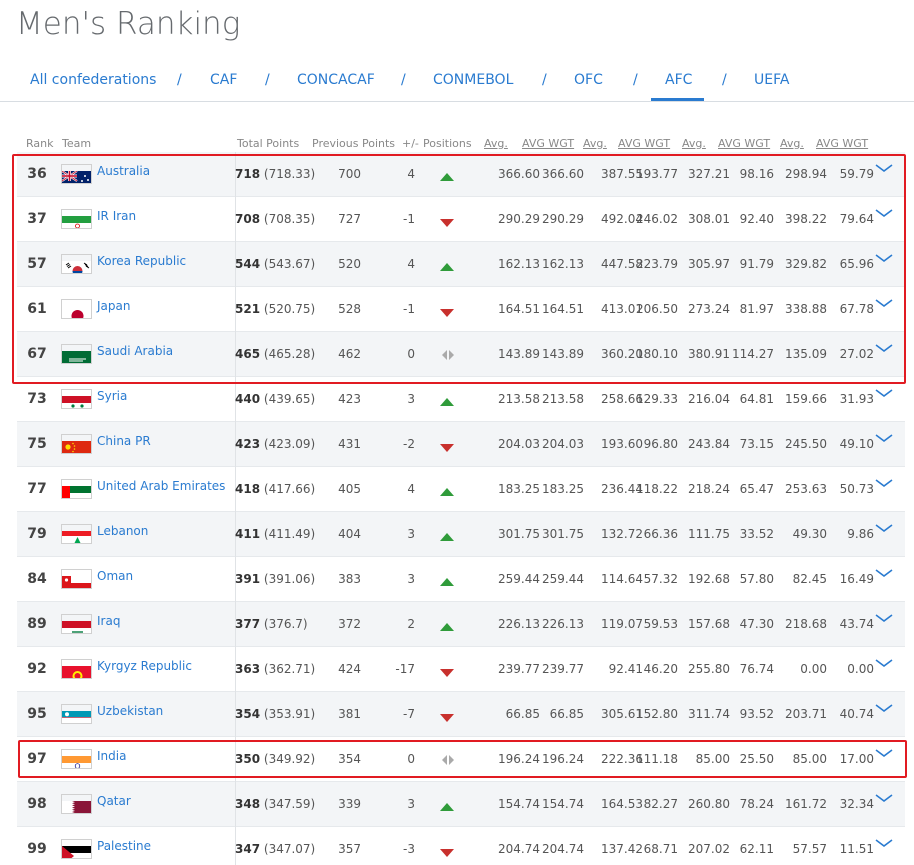  Describe the element at coordinates (111, 756) in the screenshot. I see `team-link: India` at that location.